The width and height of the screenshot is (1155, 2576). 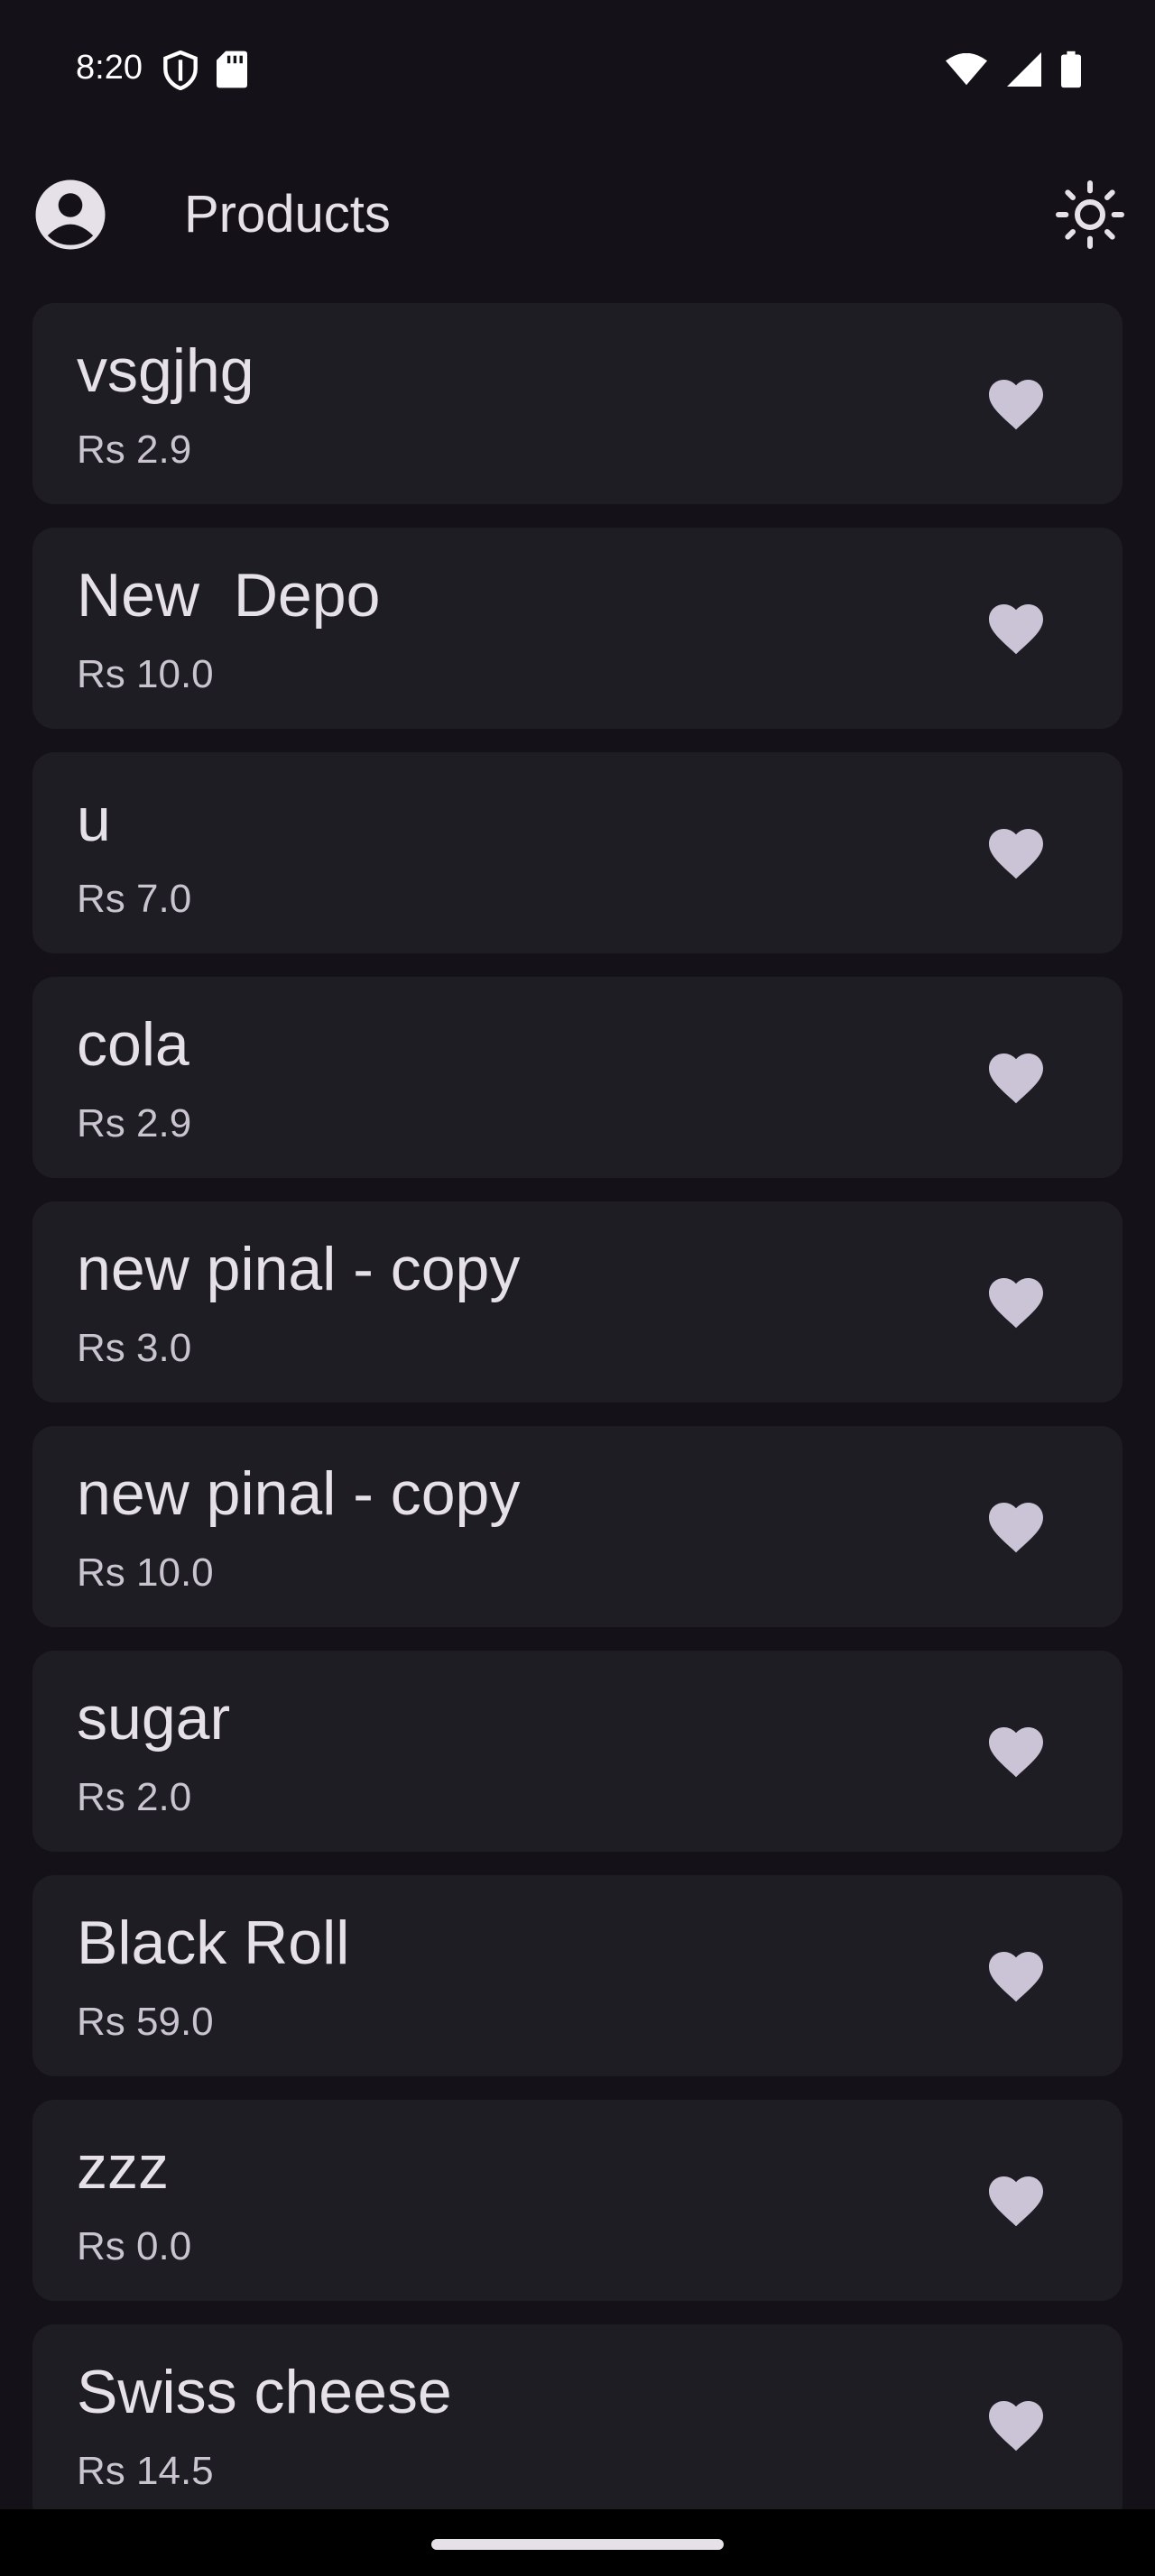 What do you see at coordinates (577, 403) in the screenshot?
I see `product-card: vsgjhg Rs 2.9` at bounding box center [577, 403].